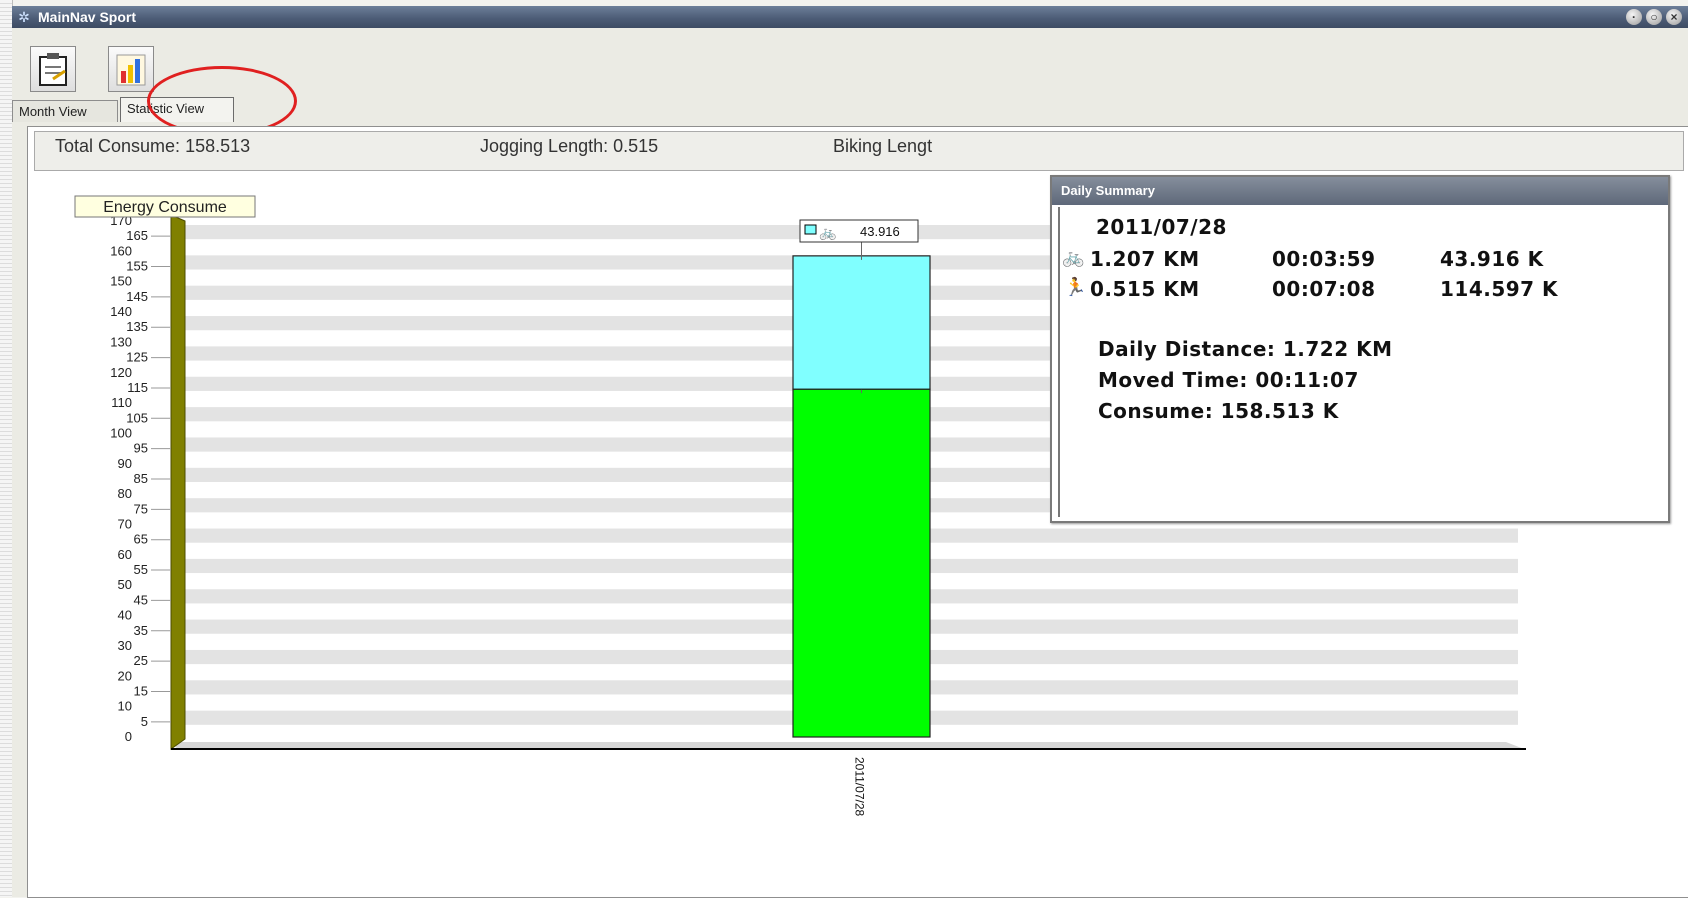 The image size is (1688, 898). I want to click on x-category-label: 2011/07/28, so click(860, 786).